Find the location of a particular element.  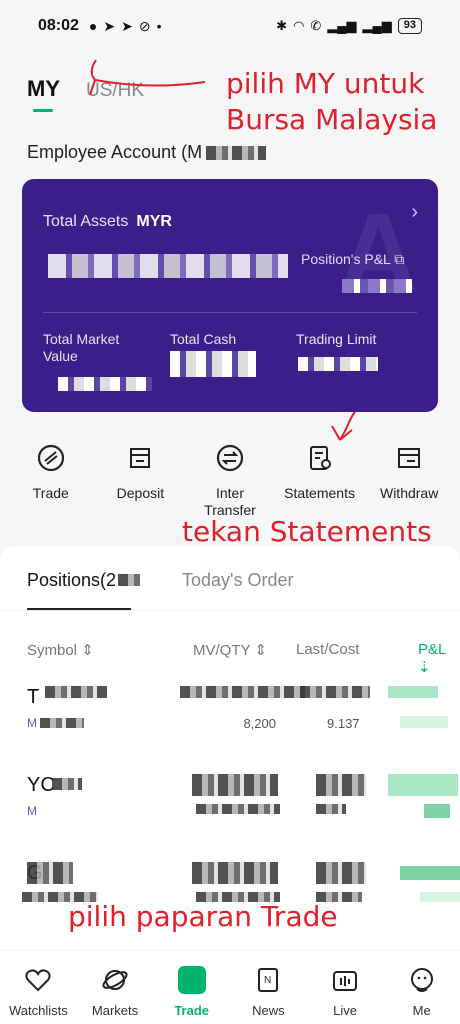

tab-my: MY is located at coordinates (43, 94).